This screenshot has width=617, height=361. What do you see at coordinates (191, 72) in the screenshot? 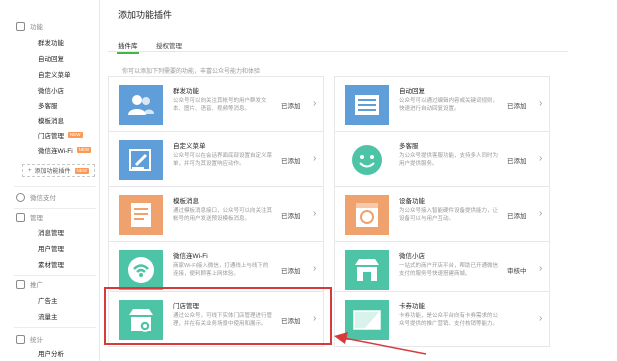
I see `intro-text: 你可以添加下列需要的功能，丰富公众号能力和体验` at bounding box center [191, 72].